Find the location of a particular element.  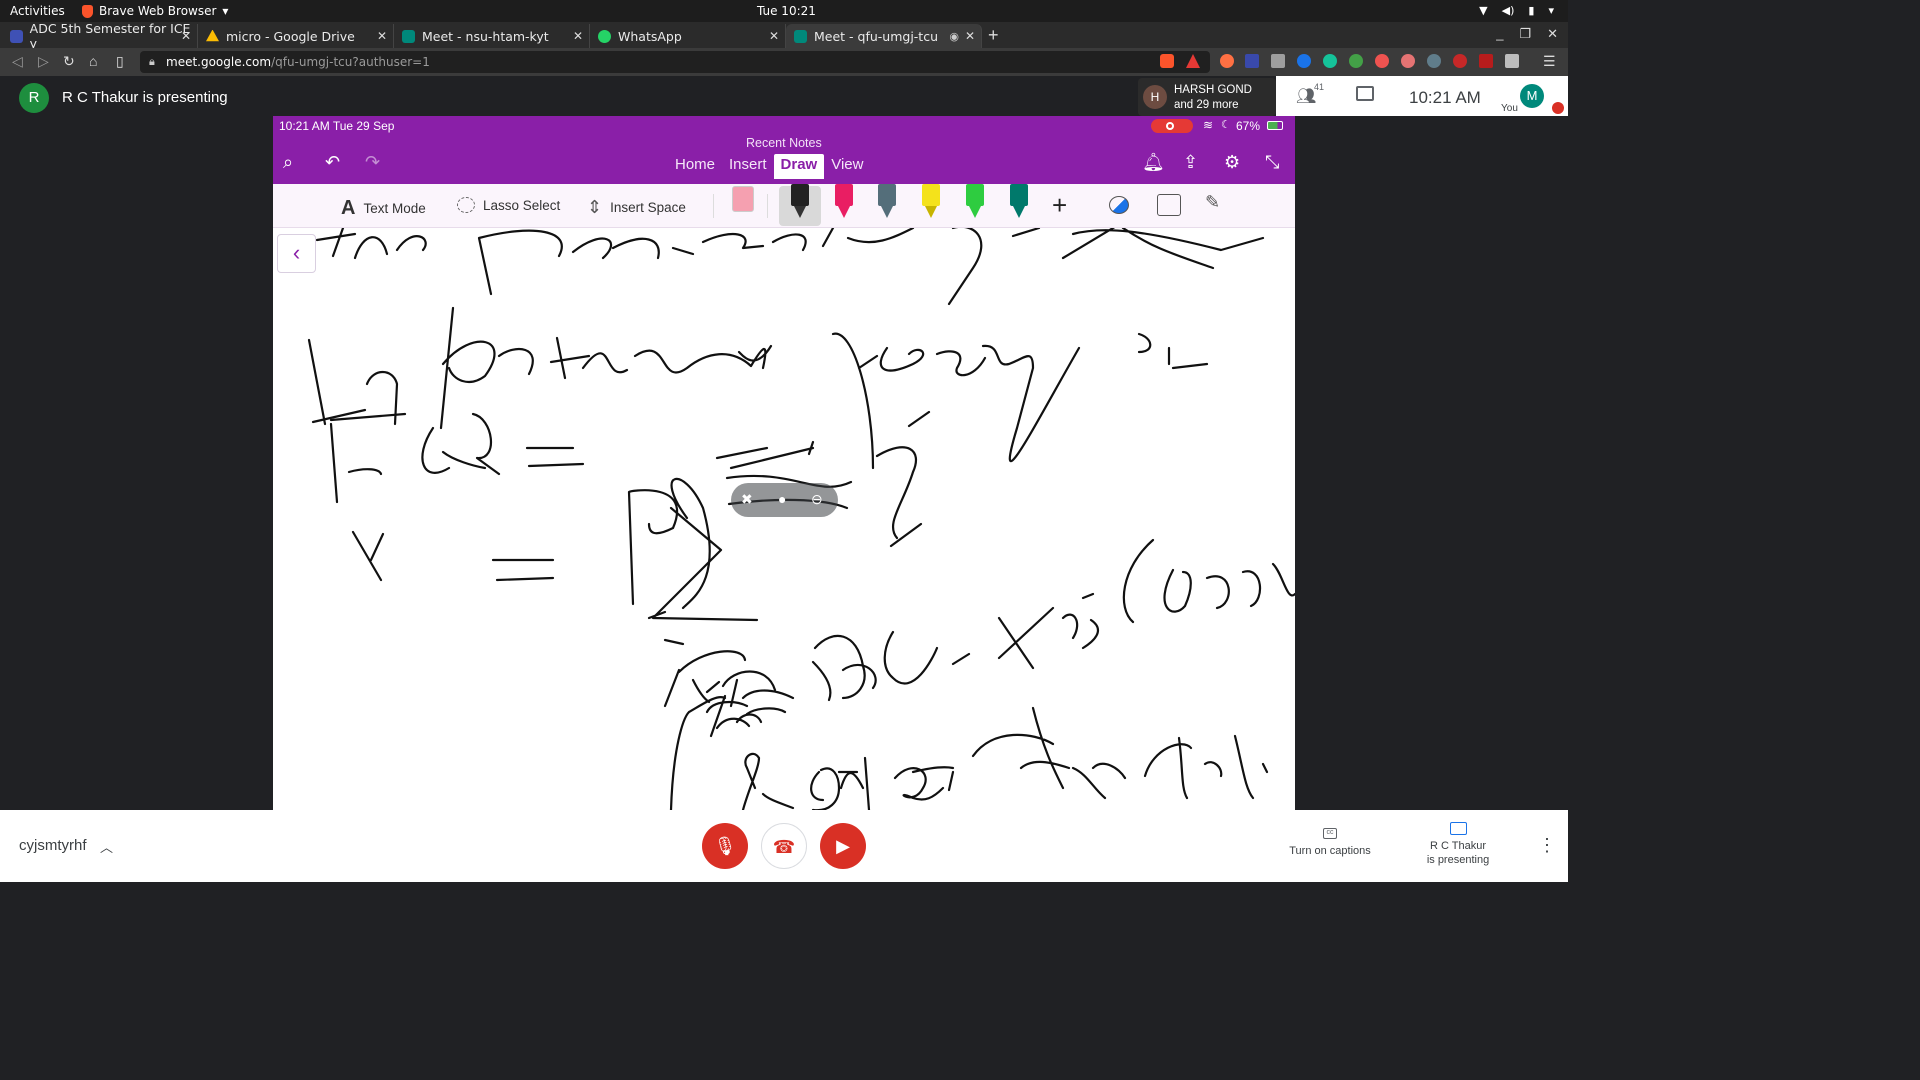

hang-up-icon: ☎︎ is located at coordinates (784, 847).